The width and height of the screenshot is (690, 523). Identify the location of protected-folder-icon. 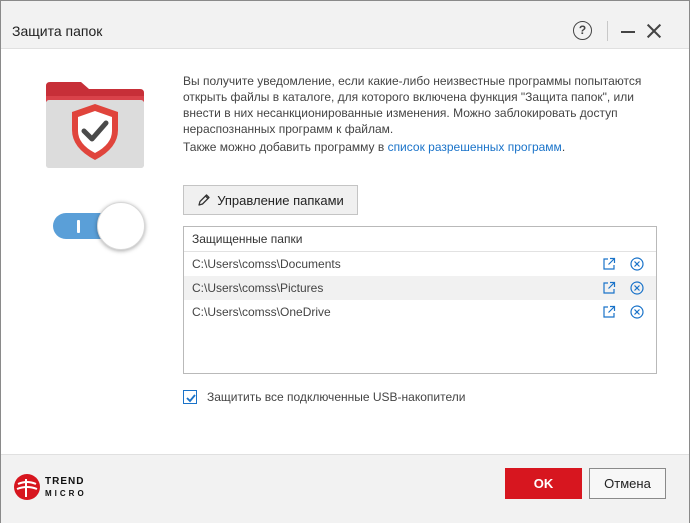
(95, 125).